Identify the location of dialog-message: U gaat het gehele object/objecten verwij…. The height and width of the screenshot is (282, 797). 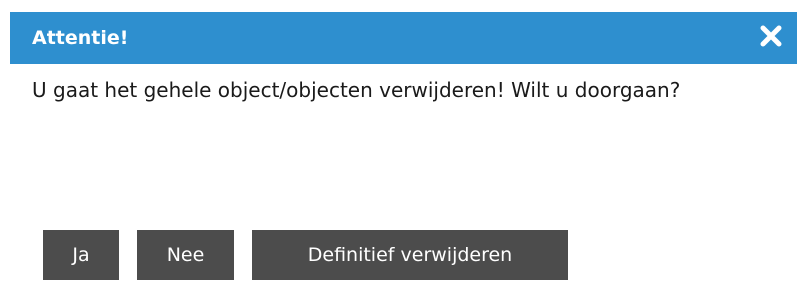
(356, 90).